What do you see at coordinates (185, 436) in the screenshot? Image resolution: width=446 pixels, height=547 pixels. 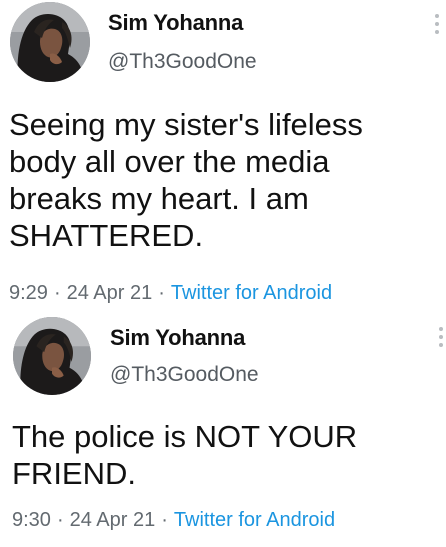 I see `tweet-text-line: The police is NOT YOUR` at bounding box center [185, 436].